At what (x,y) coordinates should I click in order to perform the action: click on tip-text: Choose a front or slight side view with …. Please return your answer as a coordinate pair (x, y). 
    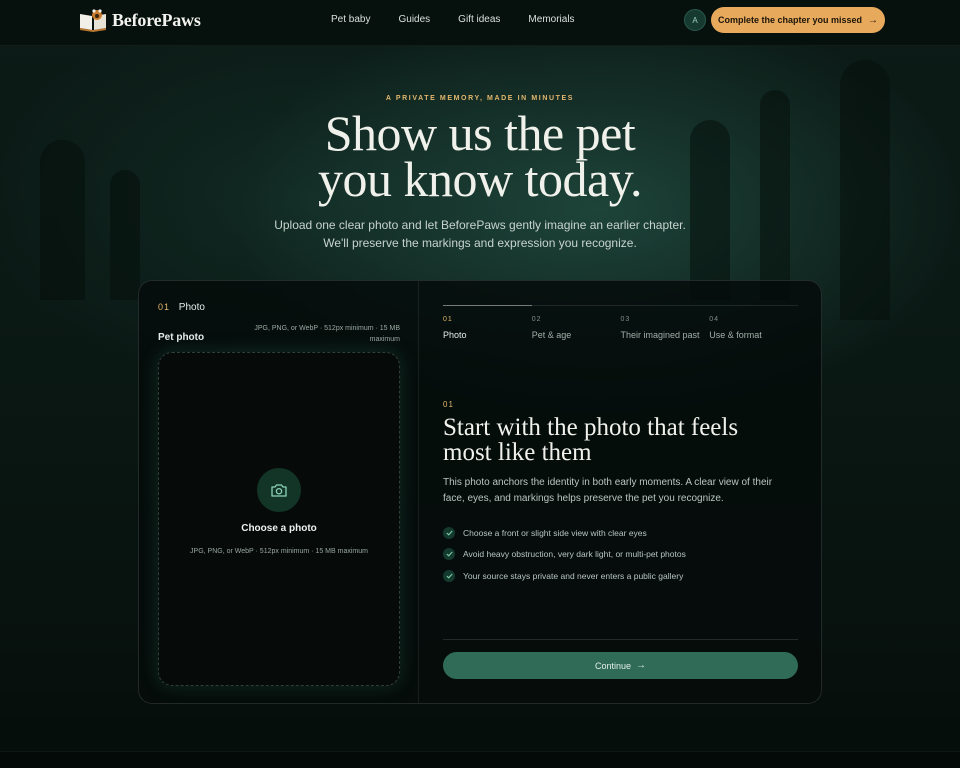
    Looking at the image, I should click on (555, 532).